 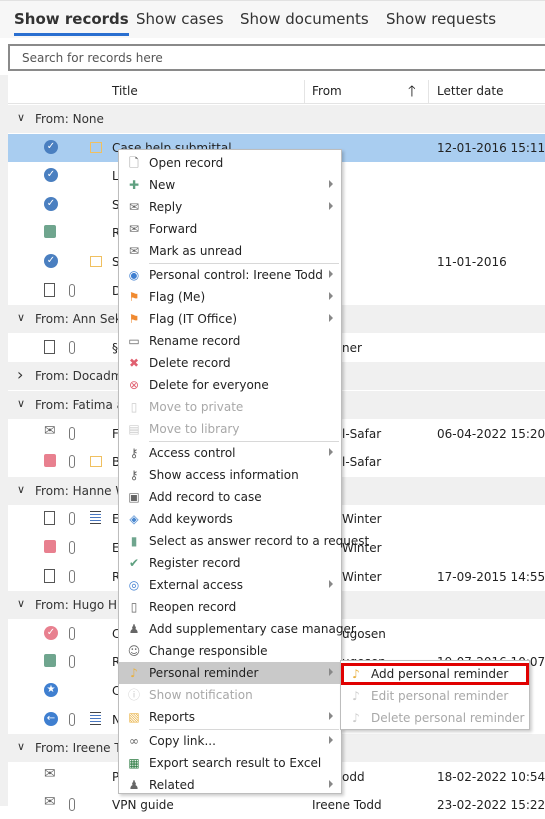 What do you see at coordinates (304, 19) in the screenshot?
I see `tab-show-documents: Show documents` at bounding box center [304, 19].